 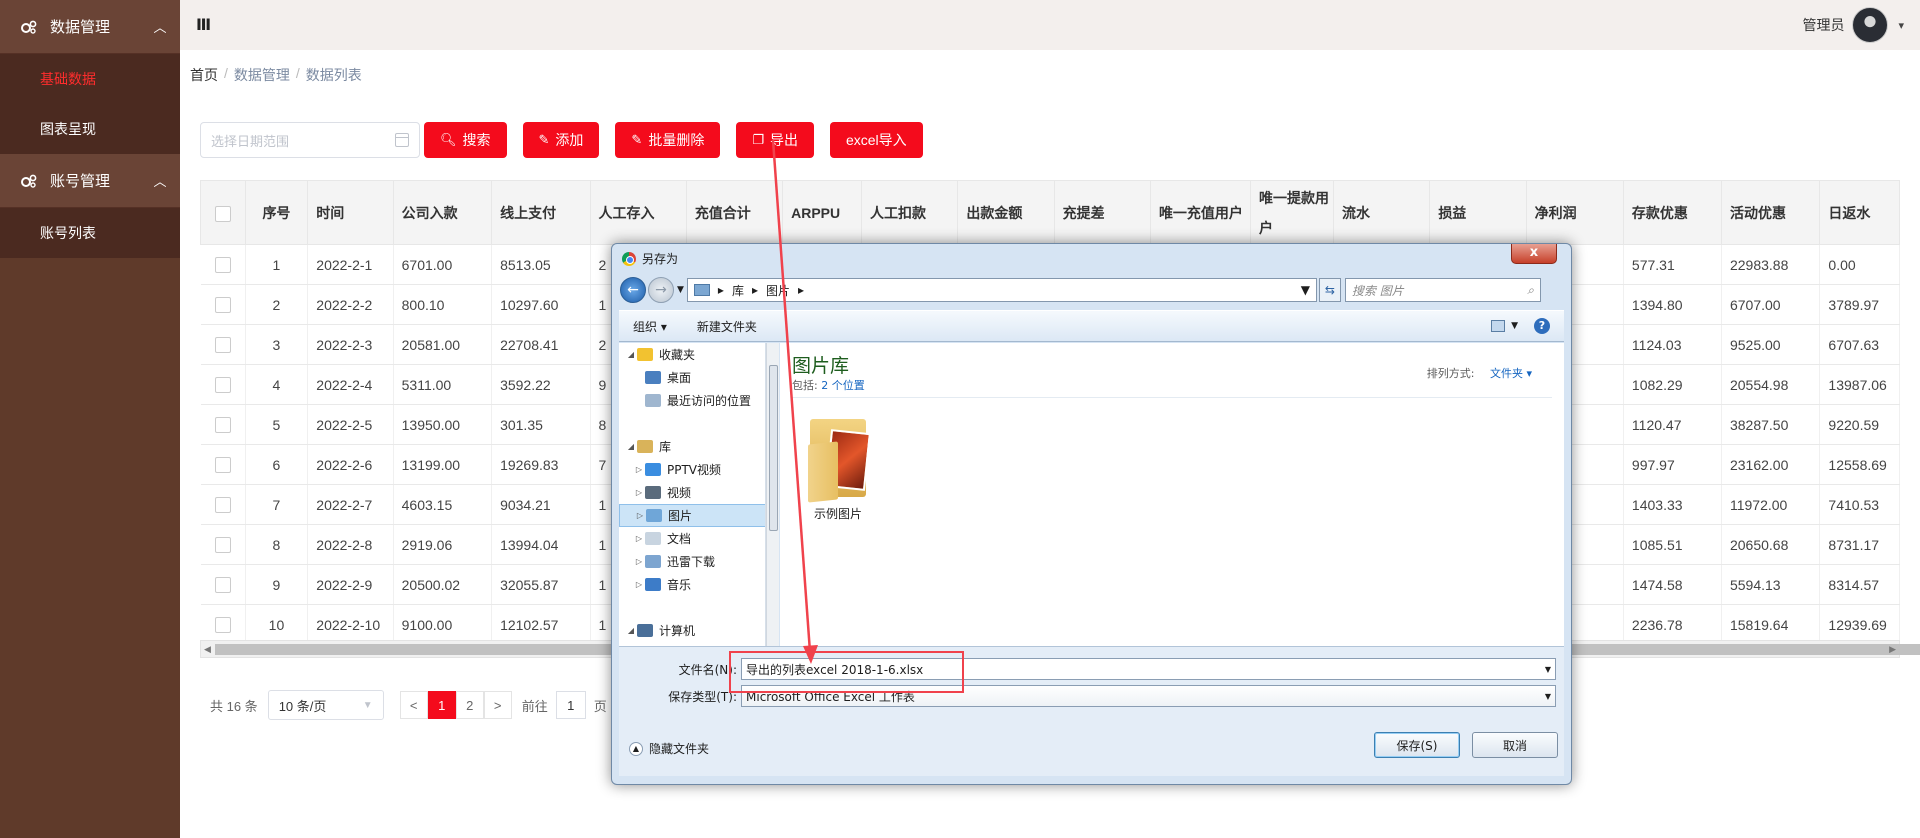 I want to click on nav-tree-item: ◢ 计算机, so click(x=692, y=630).